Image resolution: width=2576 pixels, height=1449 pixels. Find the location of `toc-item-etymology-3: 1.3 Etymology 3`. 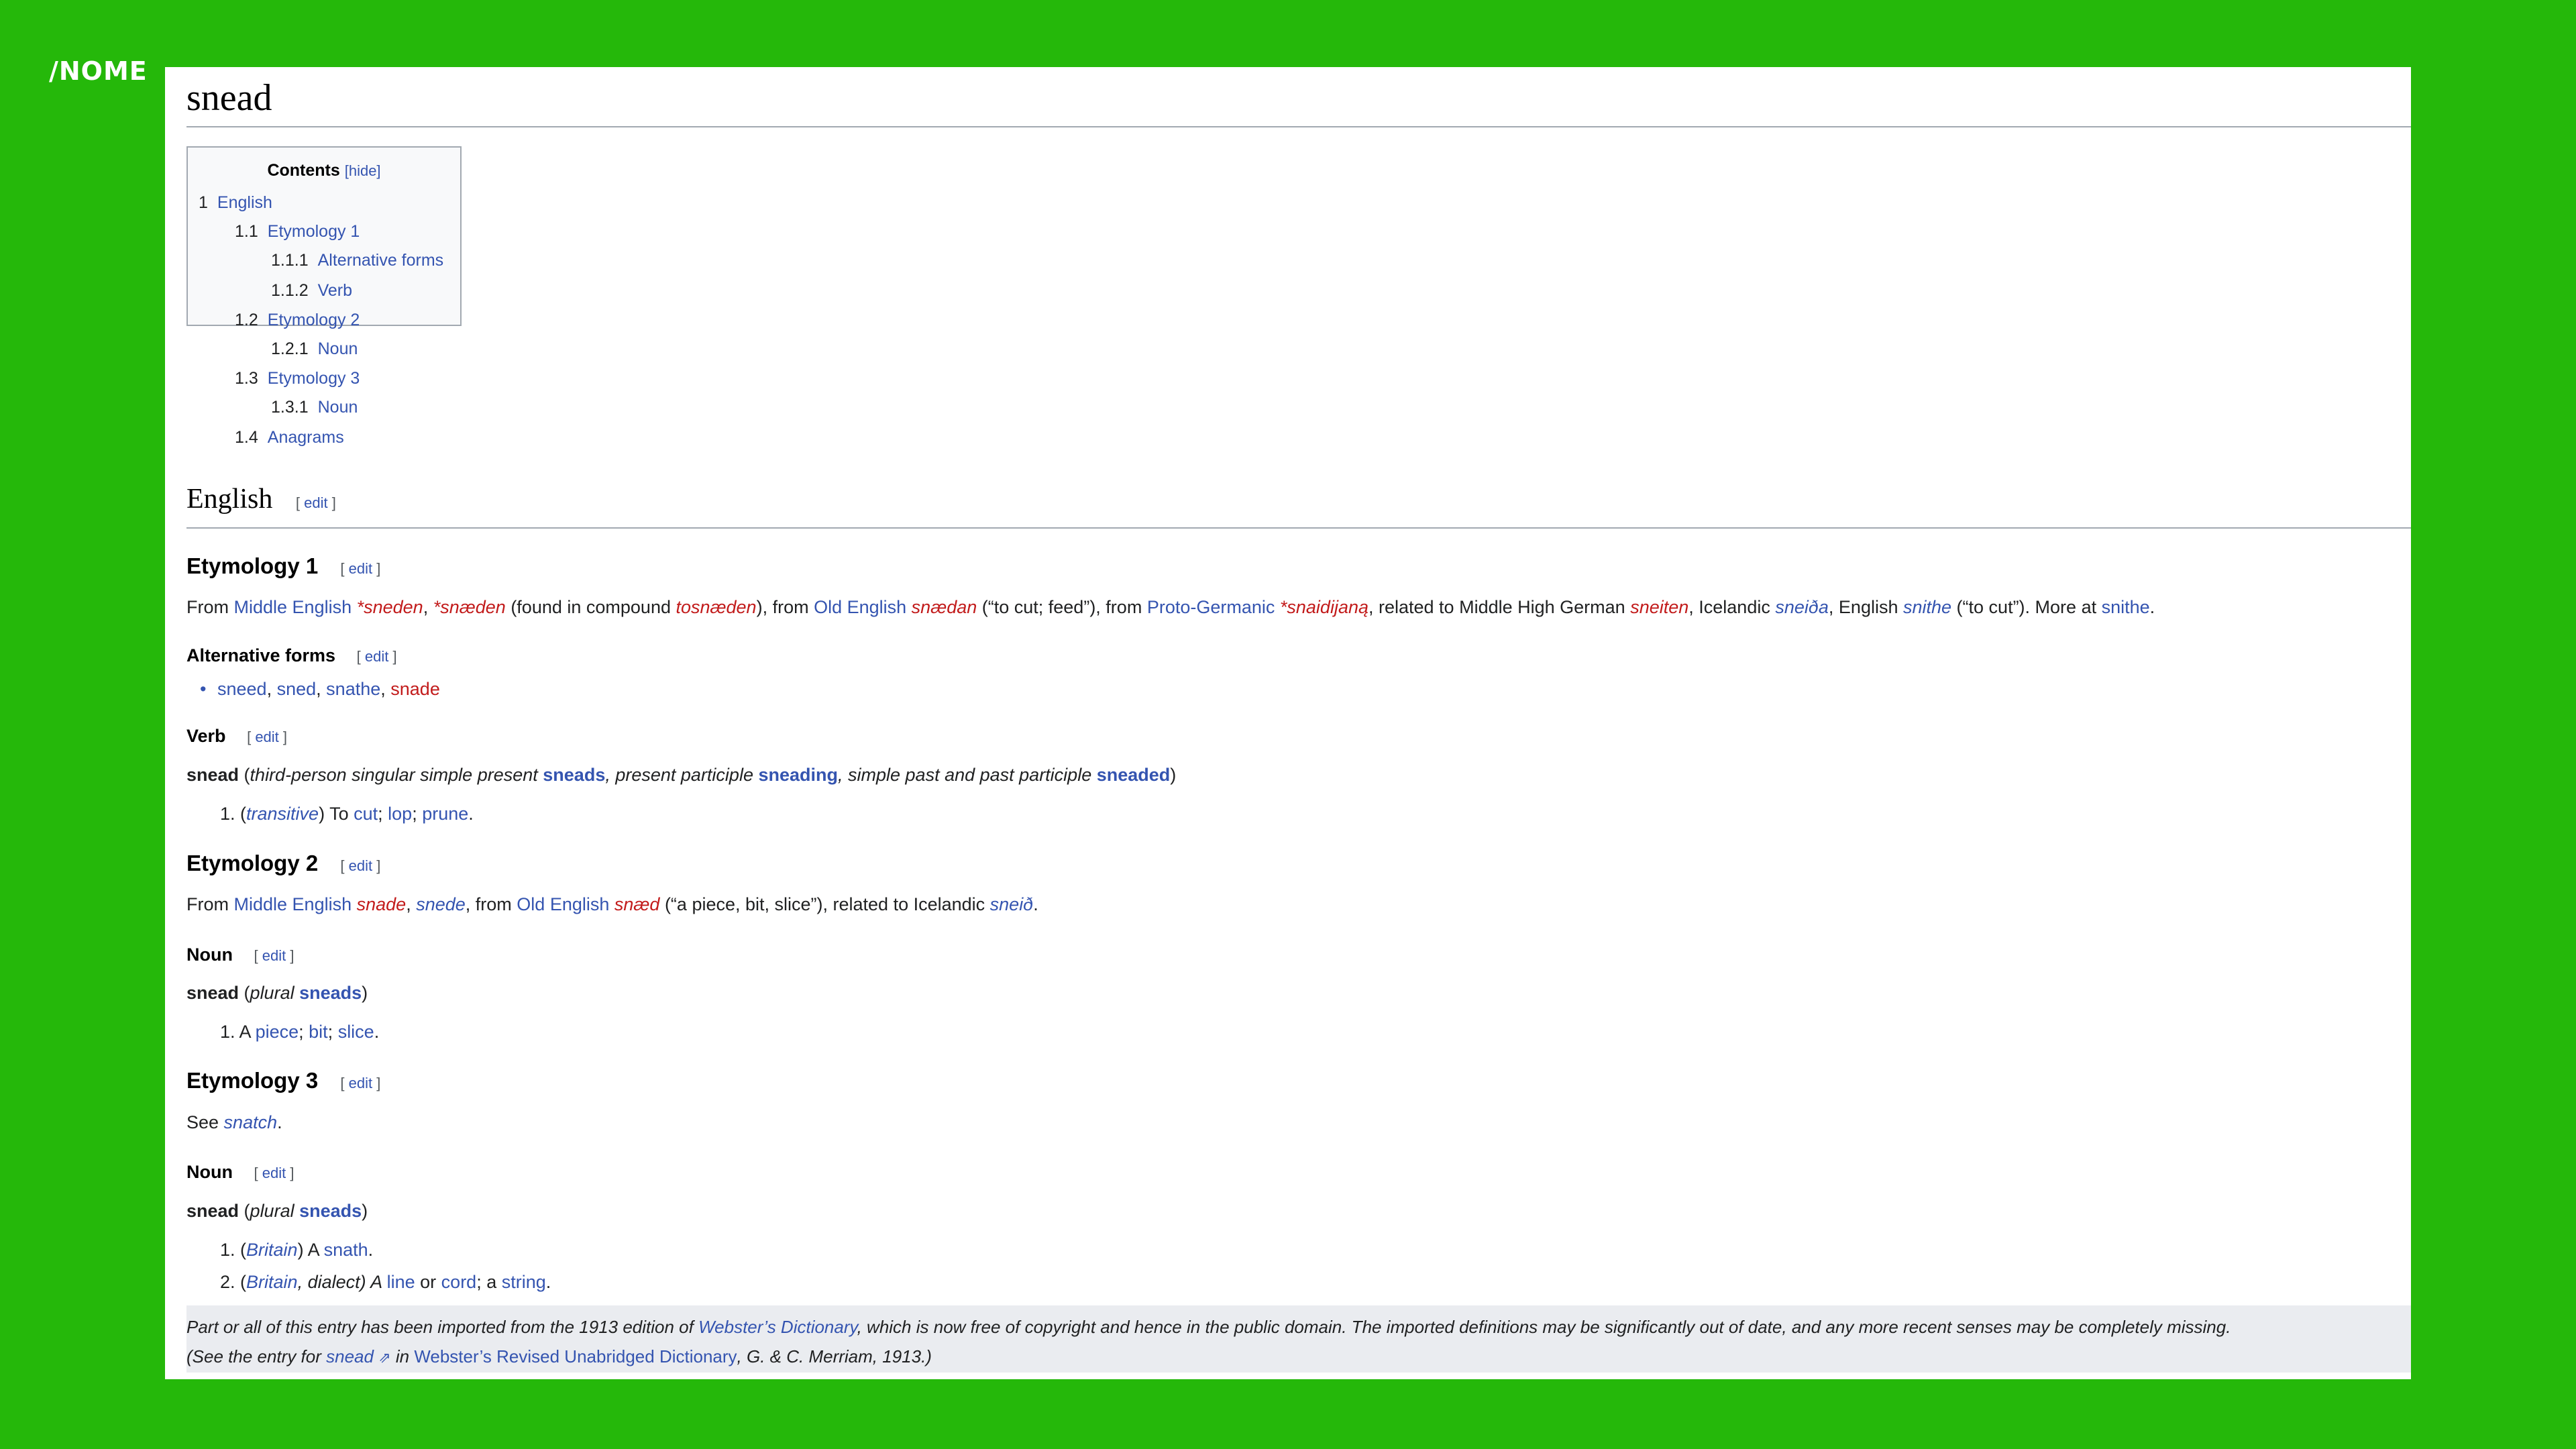

toc-item-etymology-3: 1.3 Etymology 3 is located at coordinates (297, 378).